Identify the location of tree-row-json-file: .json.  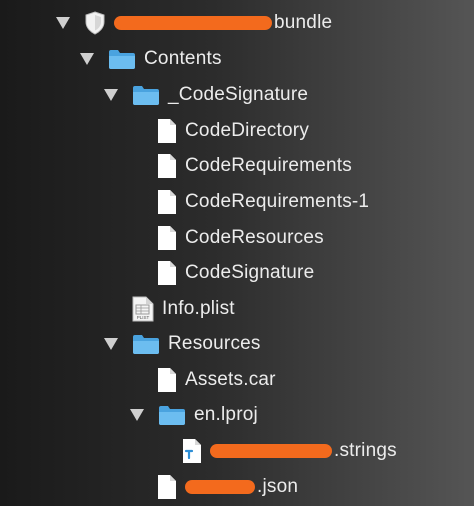
(227, 487).